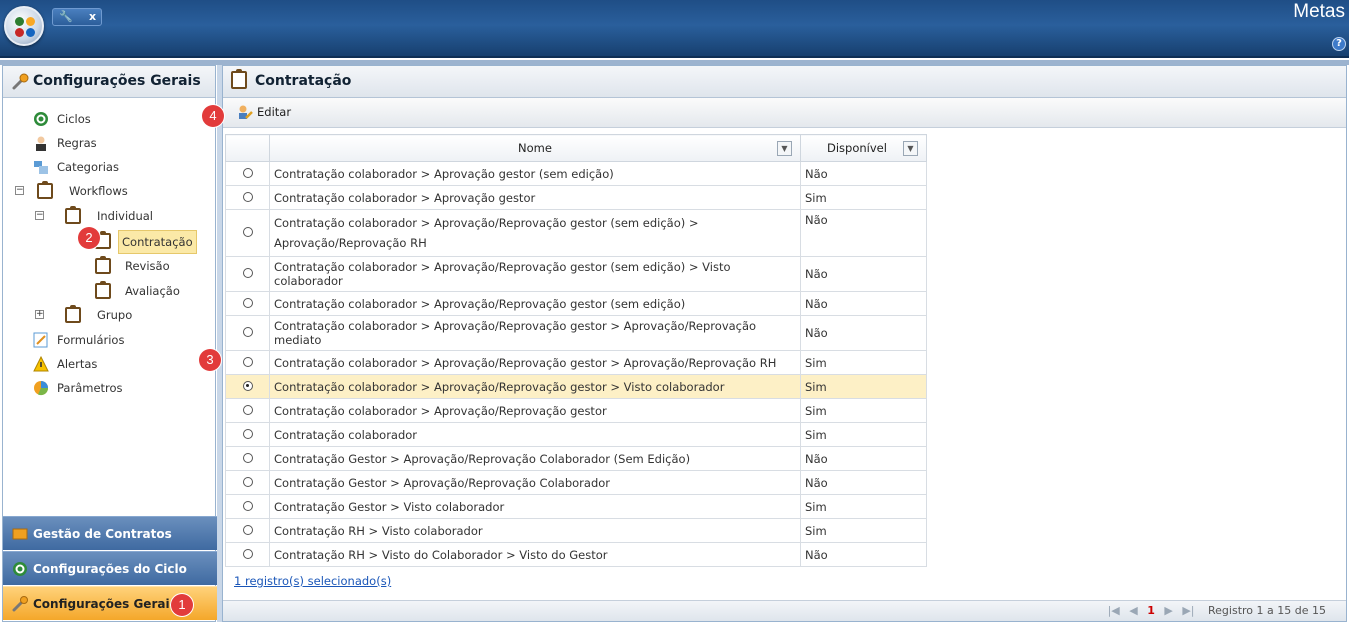 This screenshot has width=1349, height=622. What do you see at coordinates (109, 82) in the screenshot?
I see `sidebar-header: Configurações Gerais` at bounding box center [109, 82].